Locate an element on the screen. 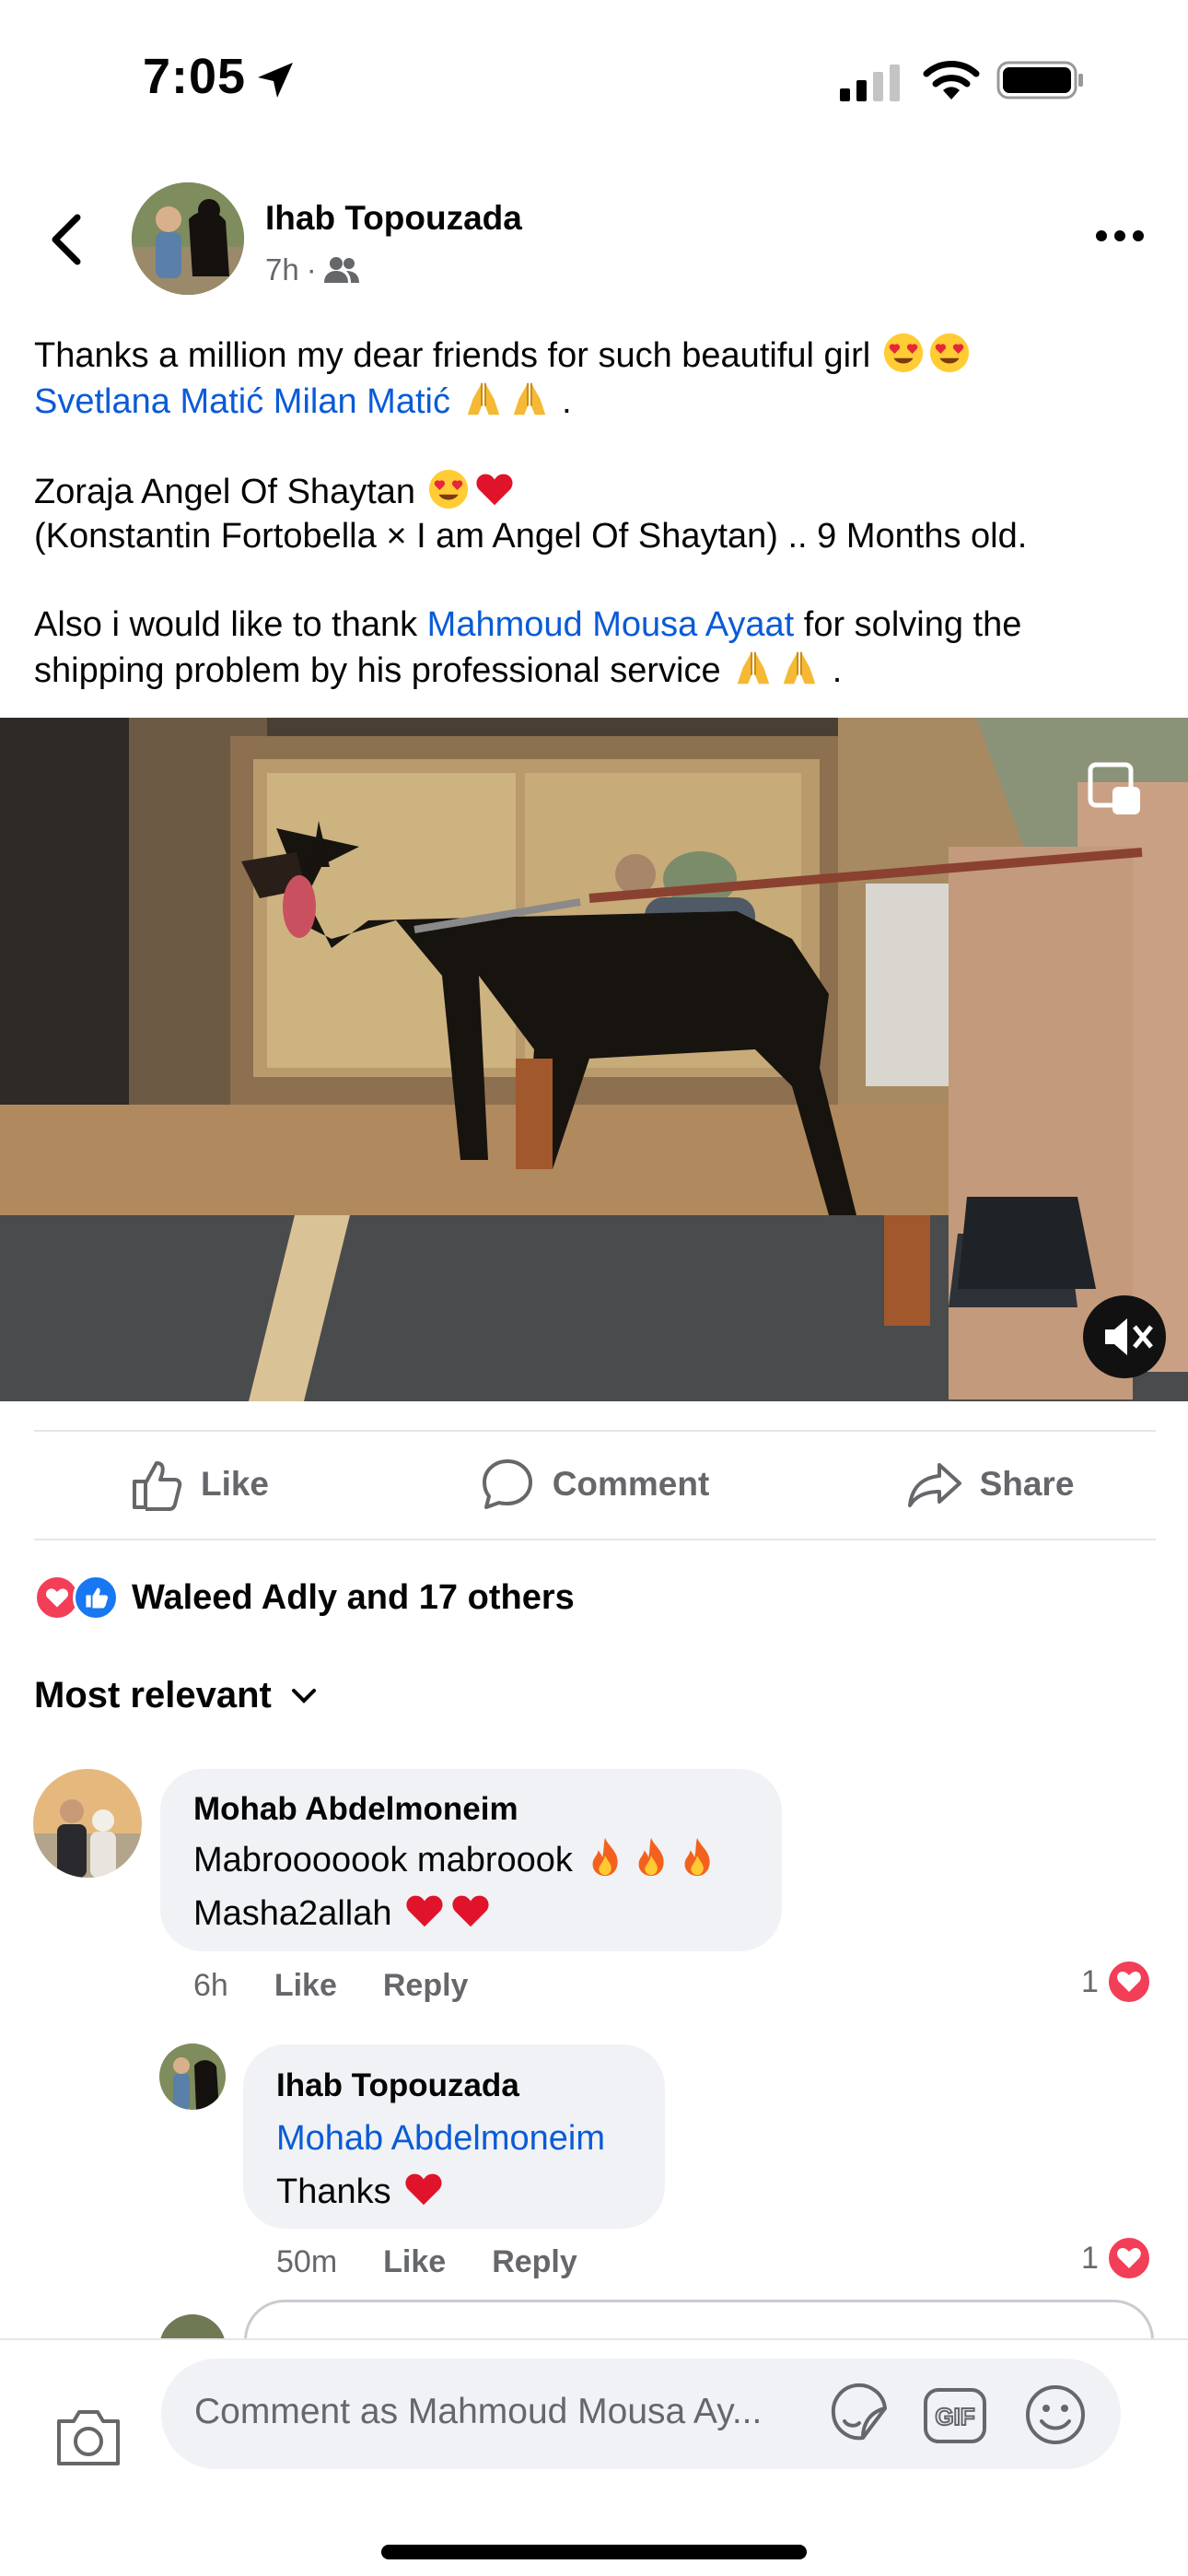 The height and width of the screenshot is (2576, 1188). reply-reply-button: Reply is located at coordinates (534, 2262).